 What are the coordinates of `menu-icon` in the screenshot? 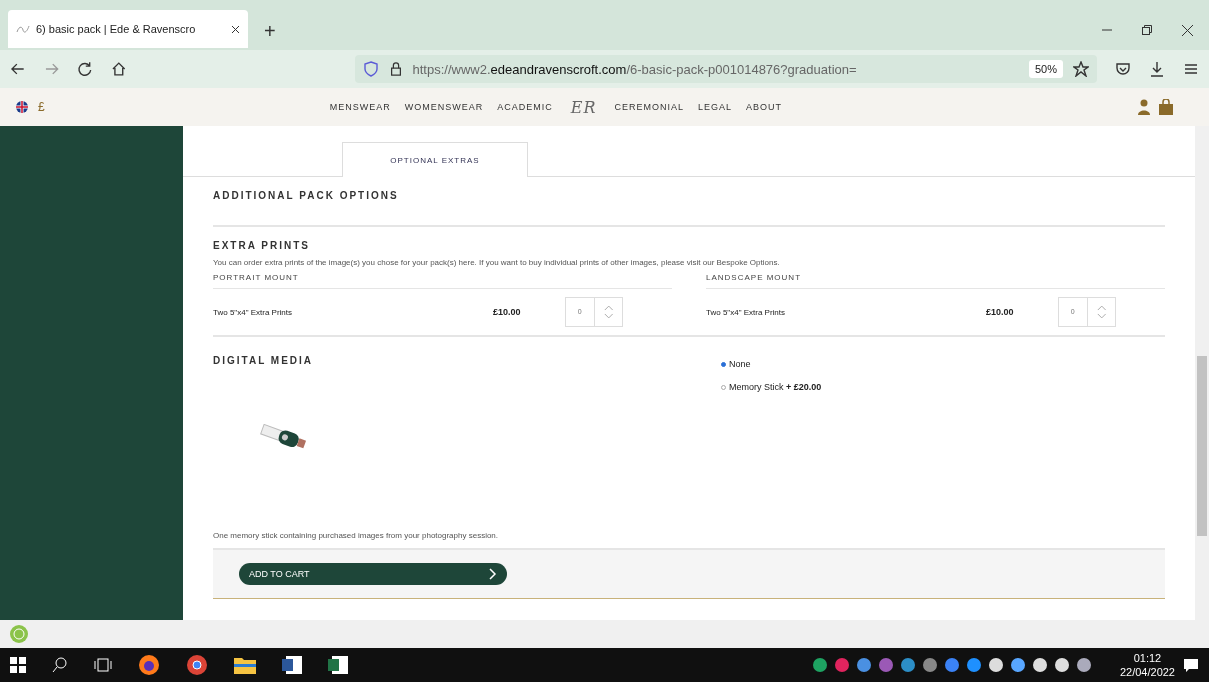 It's located at (1191, 69).